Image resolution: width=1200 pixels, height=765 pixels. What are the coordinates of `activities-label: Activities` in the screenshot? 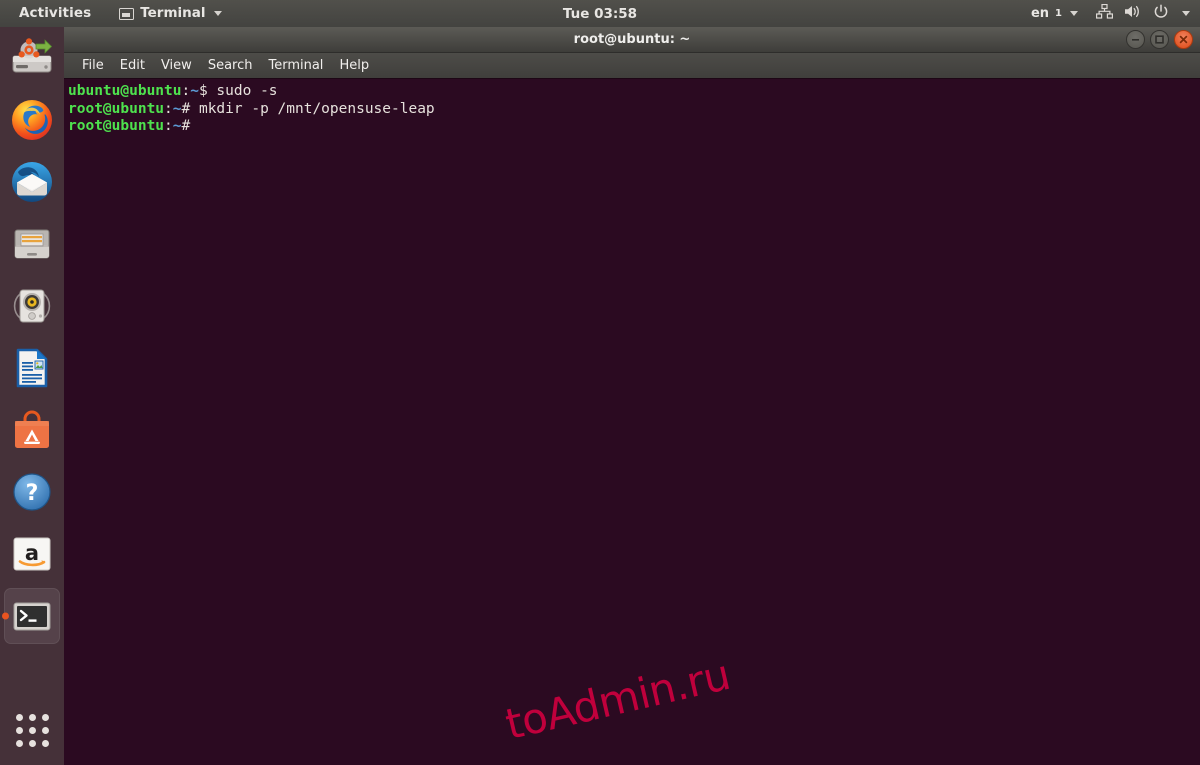 It's located at (55, 12).